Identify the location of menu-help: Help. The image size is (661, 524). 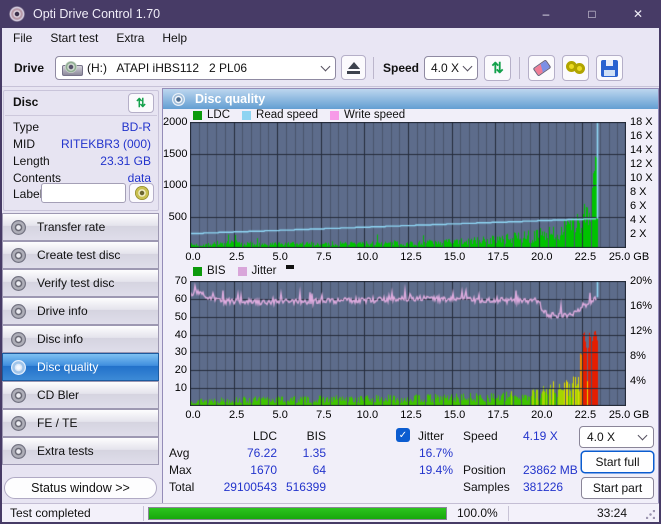
(174, 38).